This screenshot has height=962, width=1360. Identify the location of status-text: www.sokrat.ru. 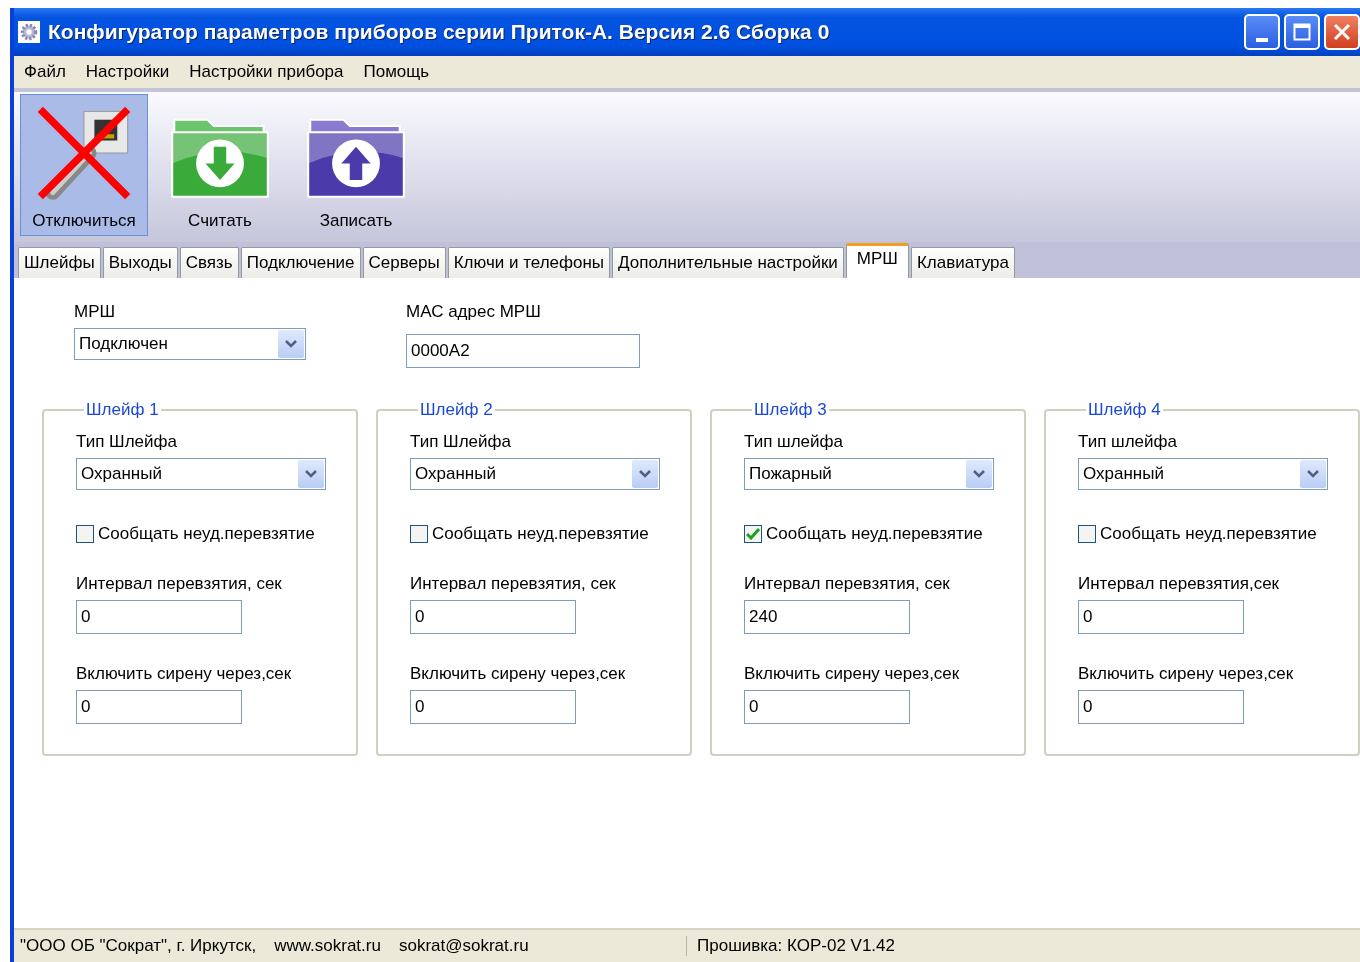
(327, 946).